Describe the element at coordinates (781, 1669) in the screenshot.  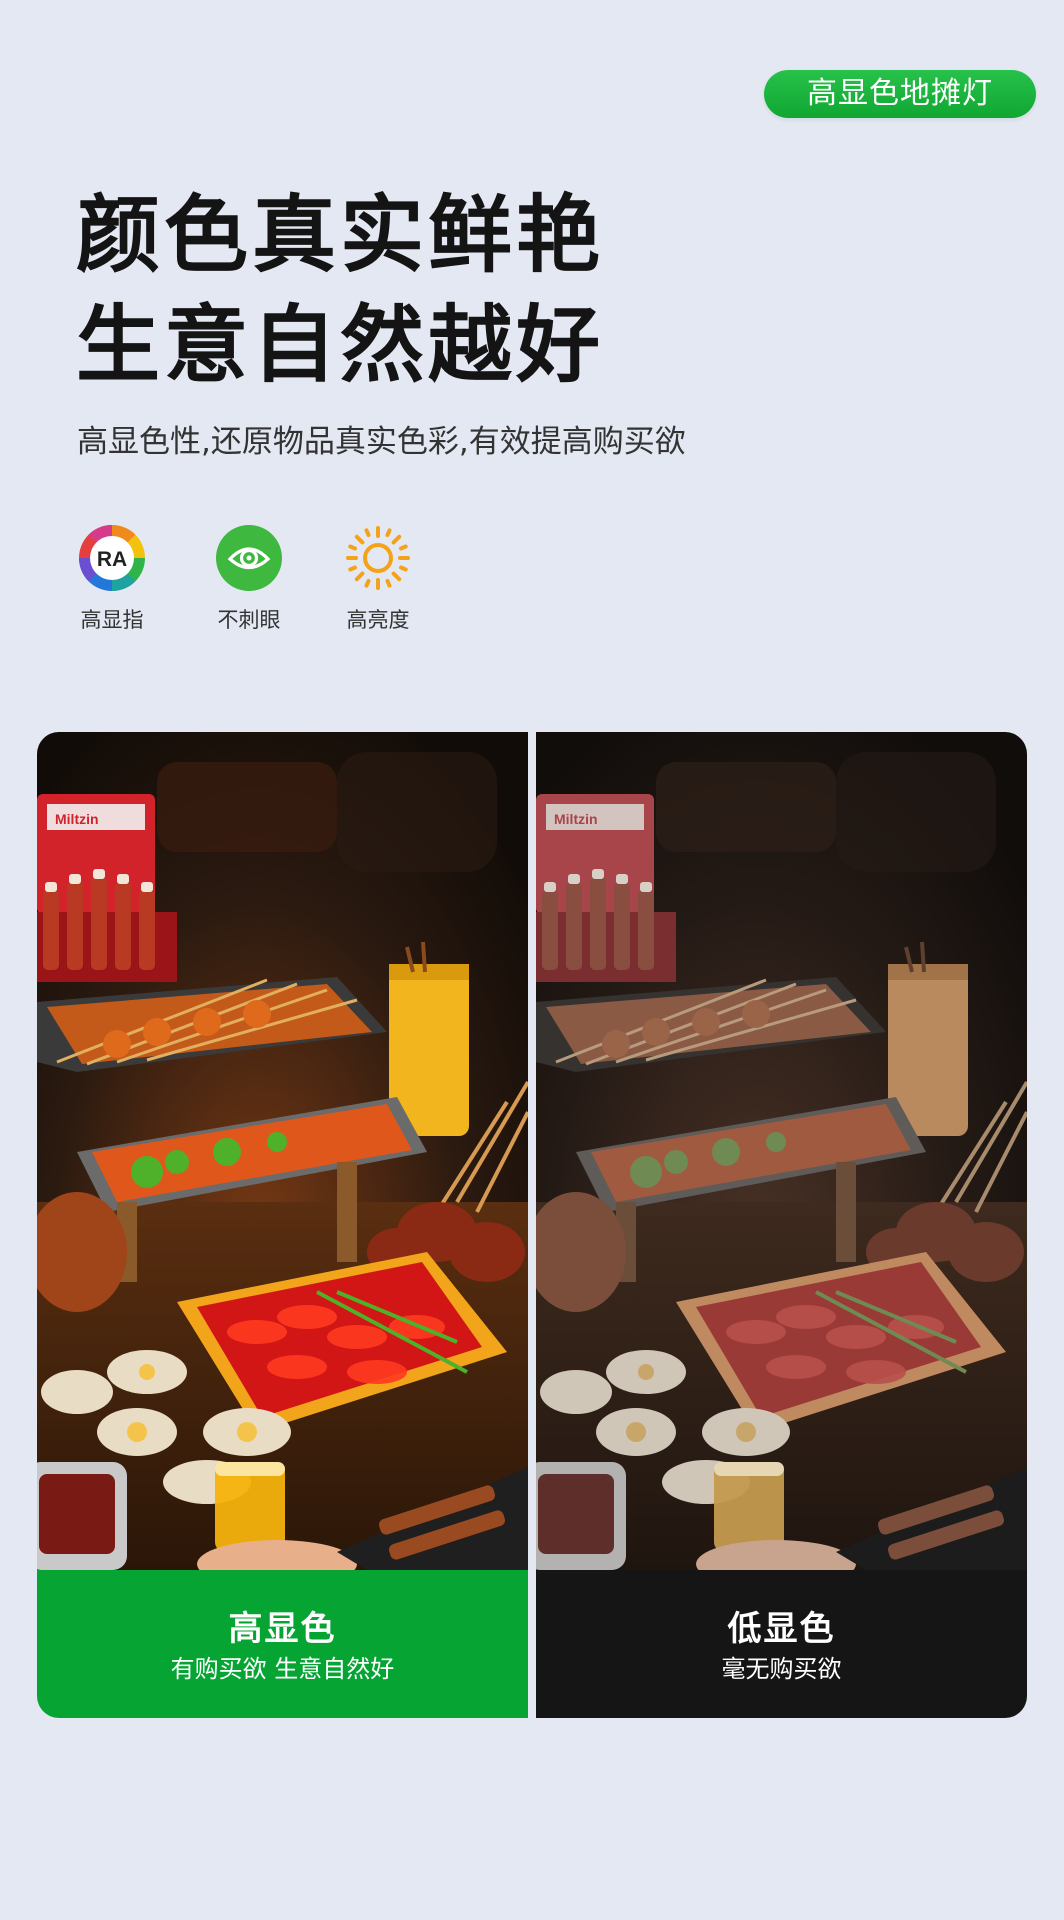
I see `caption-subtitle: 毫无购买欲` at that location.